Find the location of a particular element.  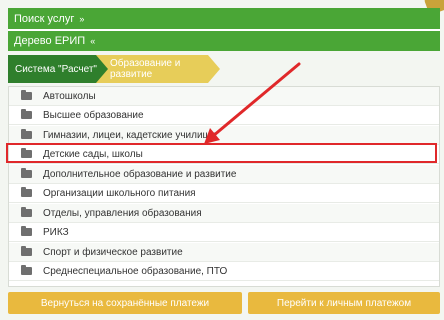

list-item: Организации школьного питания is located at coordinates (224, 193).